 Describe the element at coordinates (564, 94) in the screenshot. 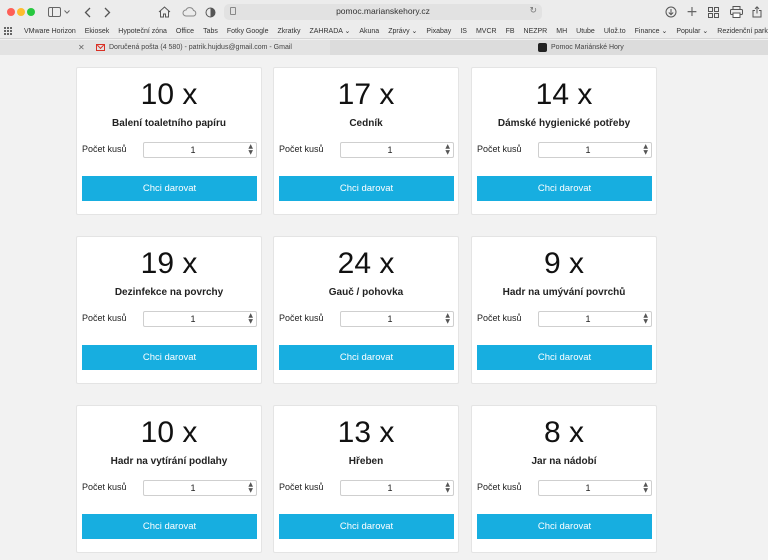

I see `needed-quantity: 14 x` at that location.